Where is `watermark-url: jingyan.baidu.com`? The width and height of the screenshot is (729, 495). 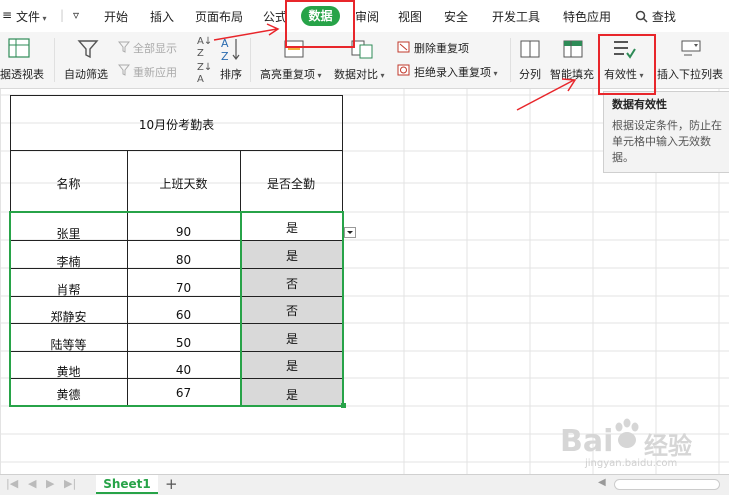 watermark-url: jingyan.baidu.com is located at coordinates (631, 463).